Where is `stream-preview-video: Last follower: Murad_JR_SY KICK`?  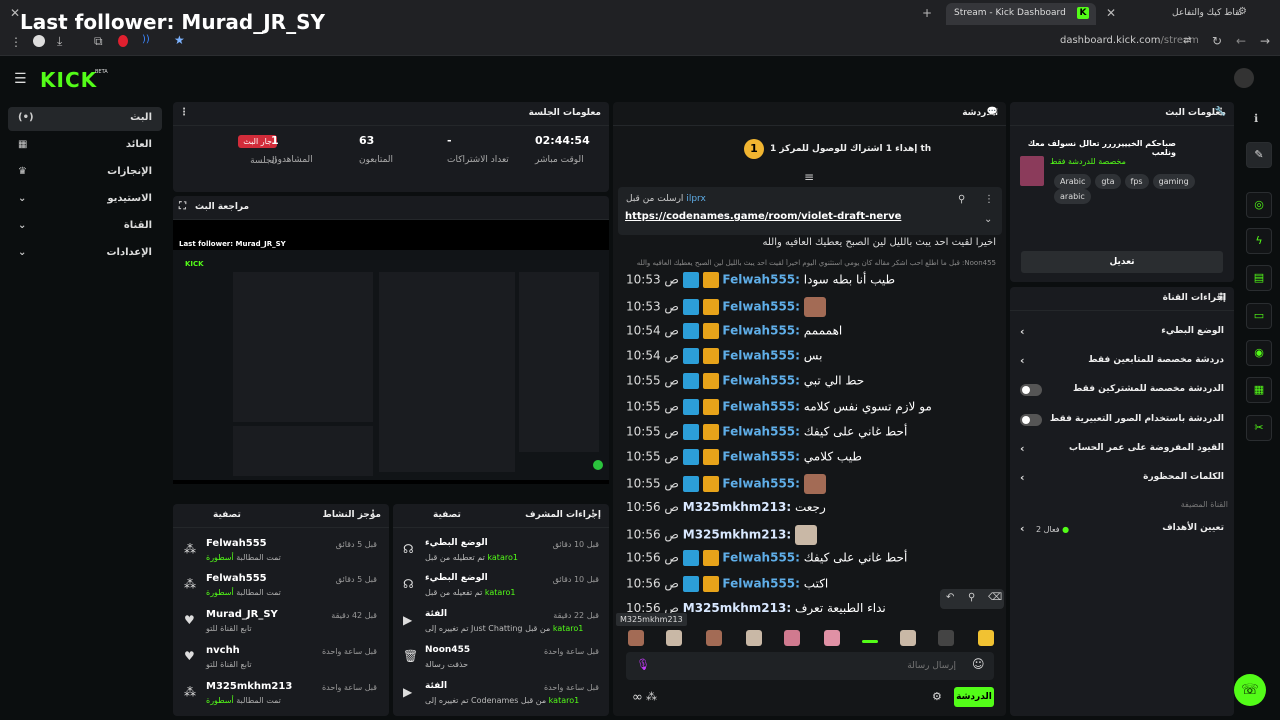
stream-preview-video: Last follower: Murad_JR_SY KICK is located at coordinates (391, 352).